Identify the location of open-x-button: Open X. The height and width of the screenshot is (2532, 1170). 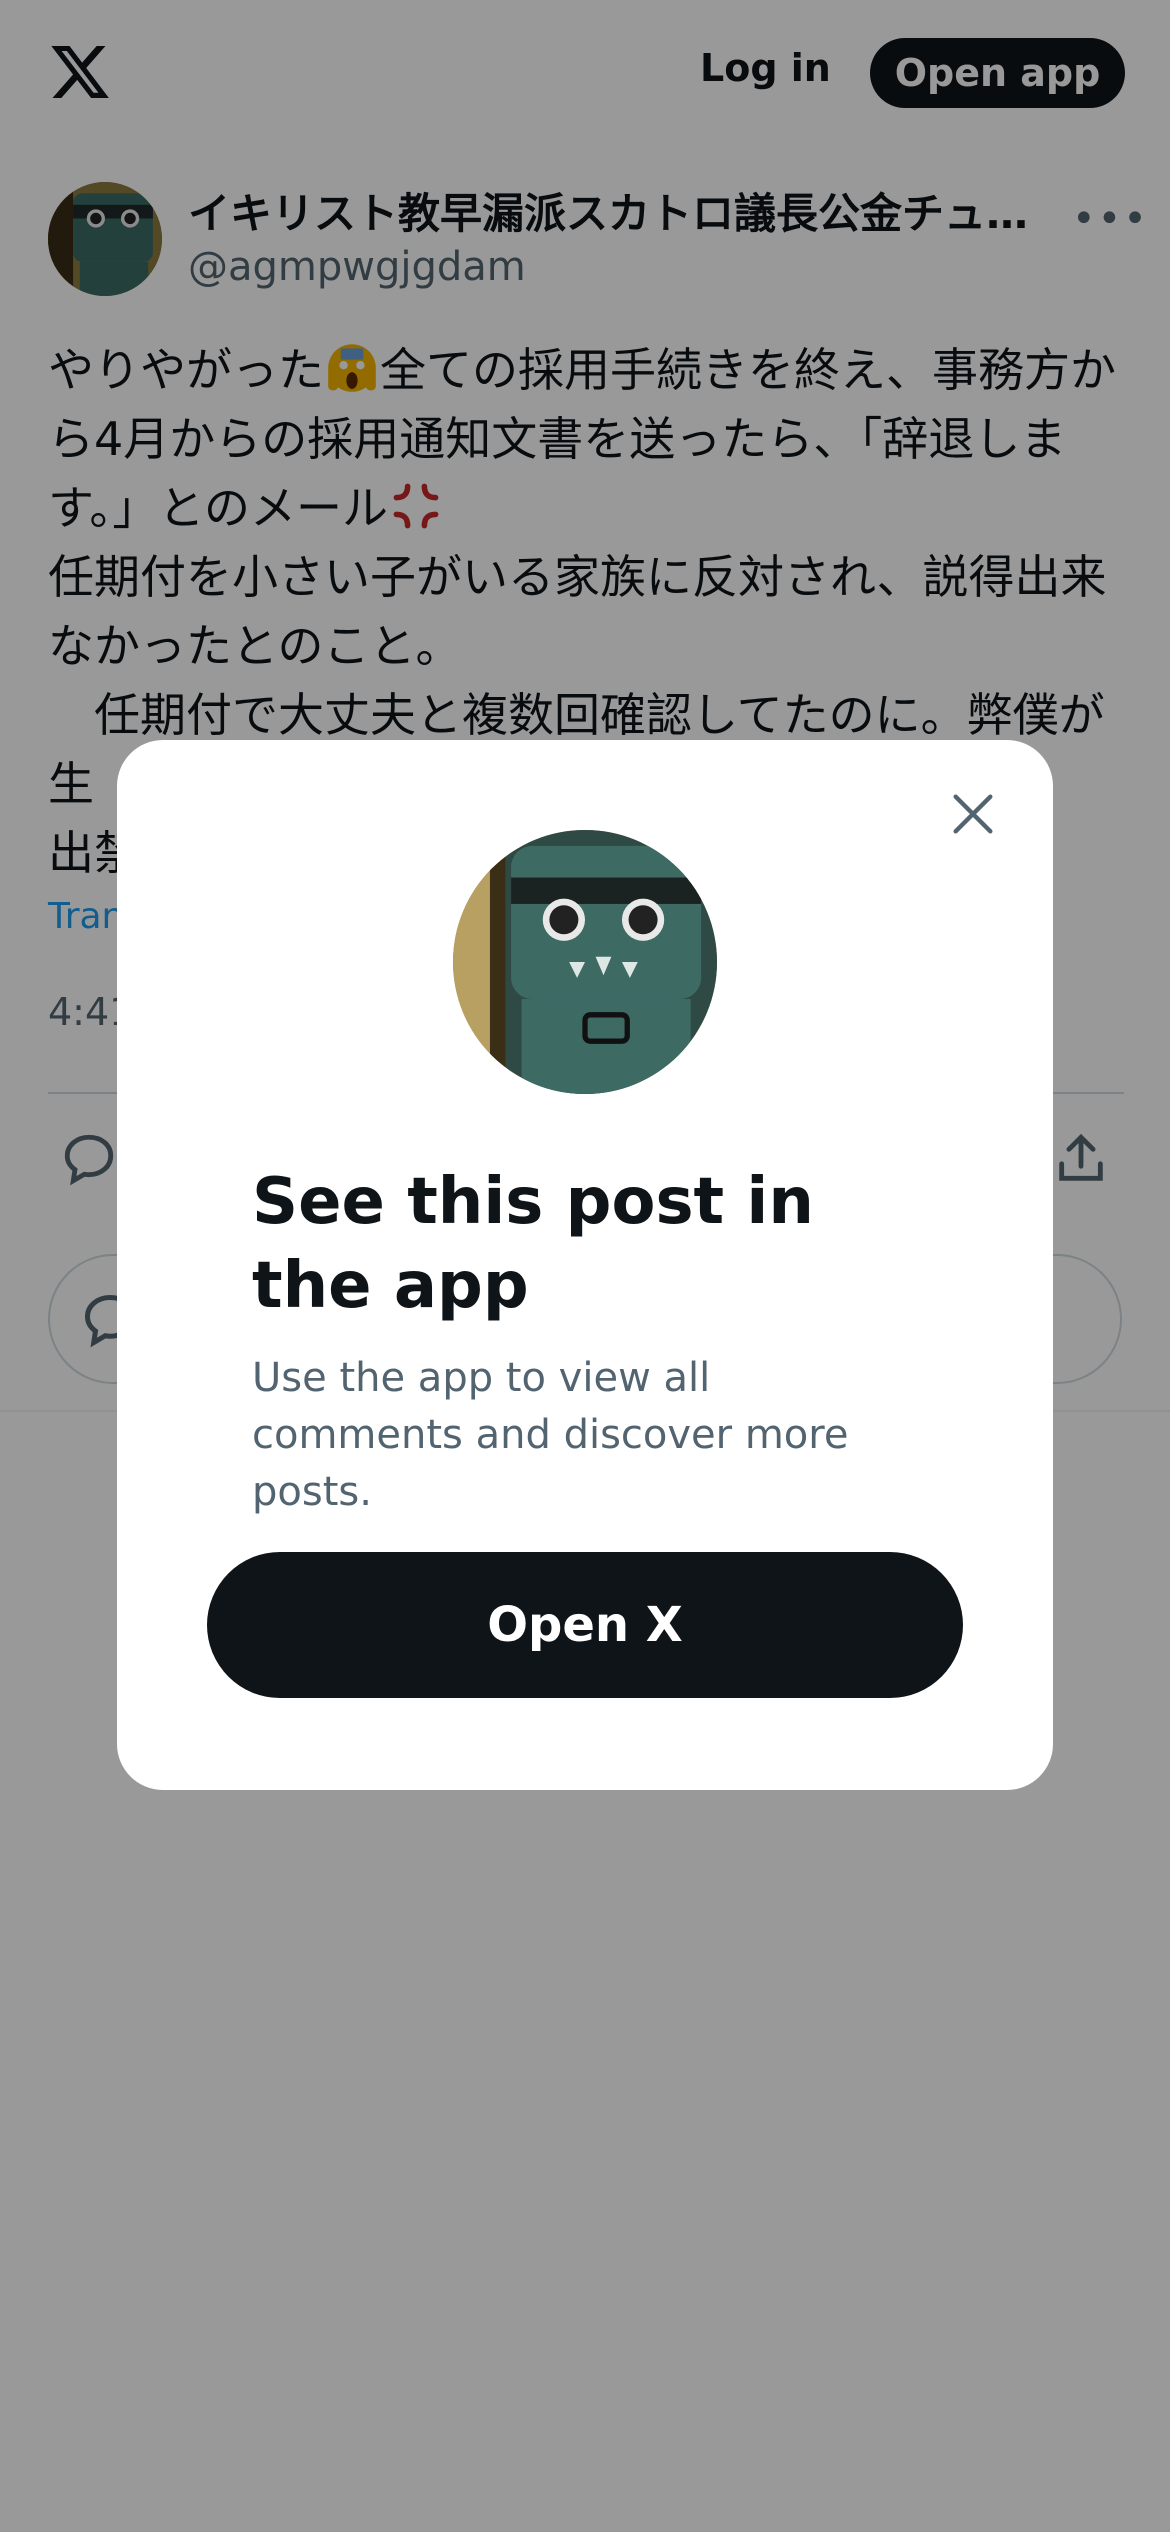
(585, 1625).